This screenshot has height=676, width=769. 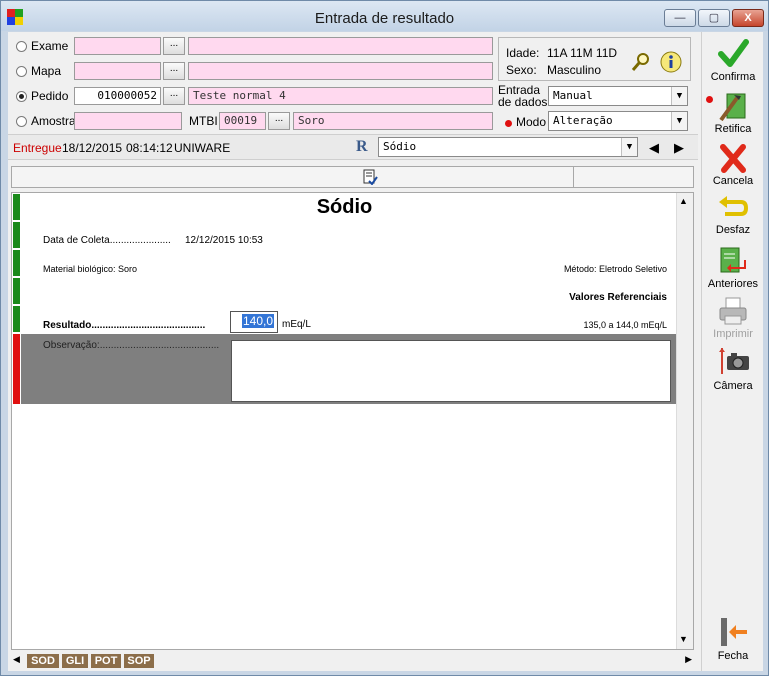 I want to click on minimize-button: —, so click(x=680, y=18).